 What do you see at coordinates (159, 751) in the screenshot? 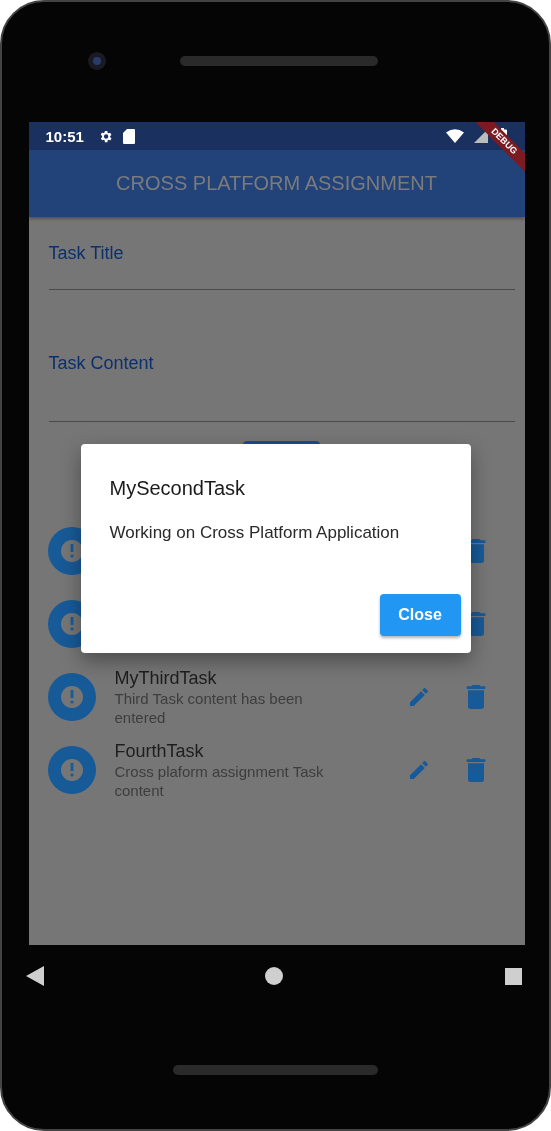
I see `task-title: FourthTask` at bounding box center [159, 751].